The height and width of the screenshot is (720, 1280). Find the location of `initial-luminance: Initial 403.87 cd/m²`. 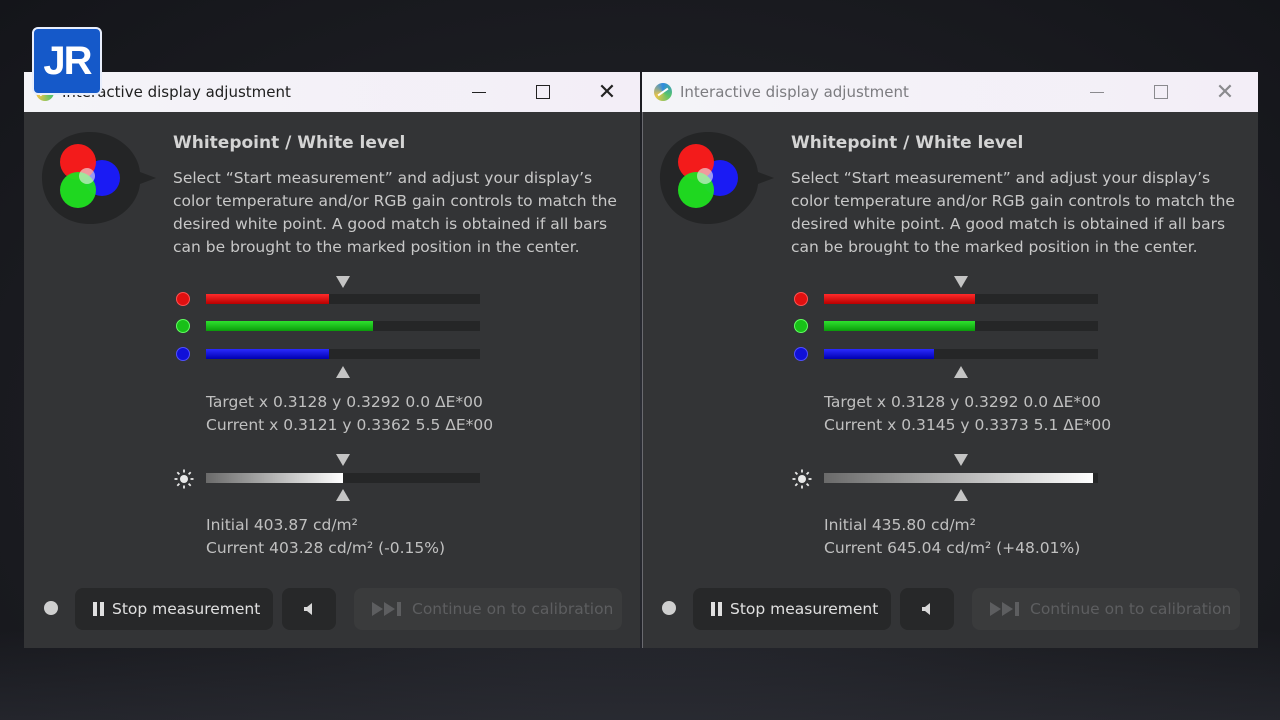

initial-luminance: Initial 403.87 cd/m² is located at coordinates (282, 525).